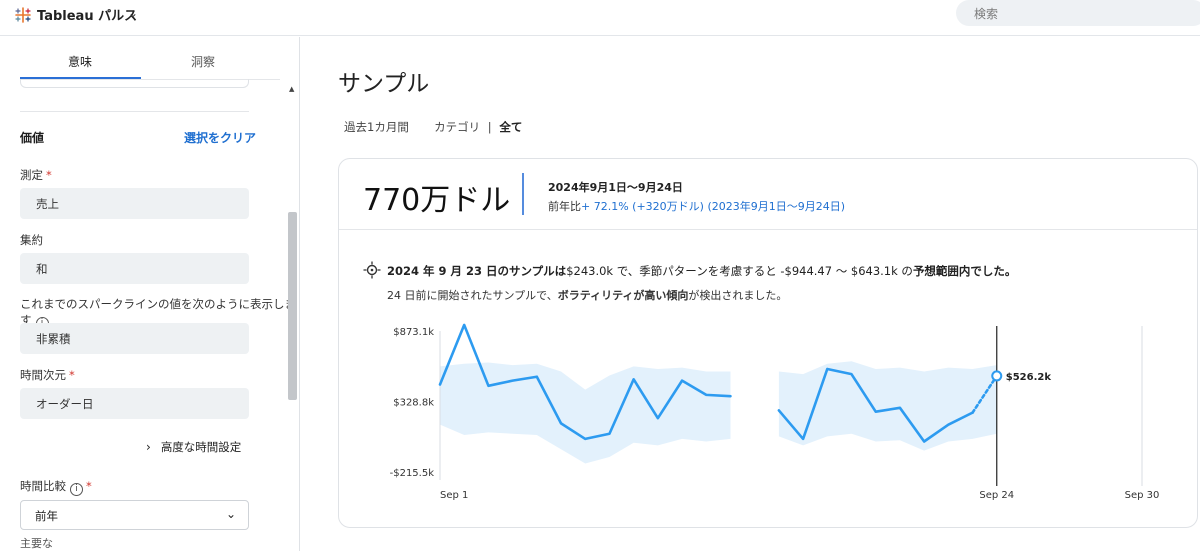 The width and height of the screenshot is (1200, 551). I want to click on tab-meaning: 意味, so click(80, 61).